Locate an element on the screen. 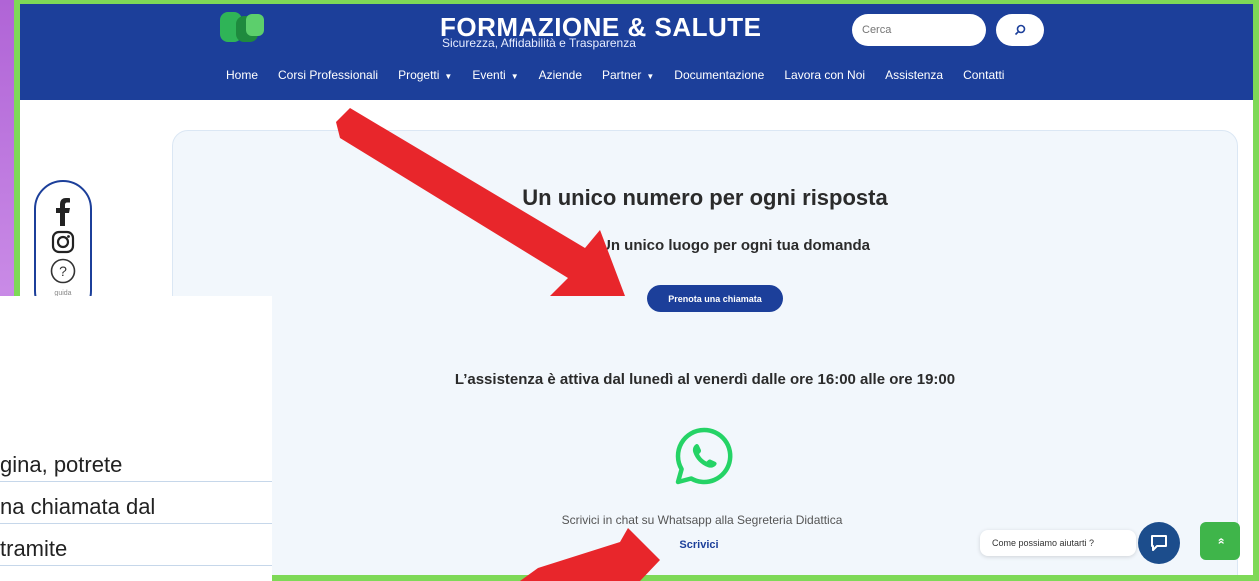 The image size is (1259, 581). scroll-to-top-button: » is located at coordinates (1220, 541).